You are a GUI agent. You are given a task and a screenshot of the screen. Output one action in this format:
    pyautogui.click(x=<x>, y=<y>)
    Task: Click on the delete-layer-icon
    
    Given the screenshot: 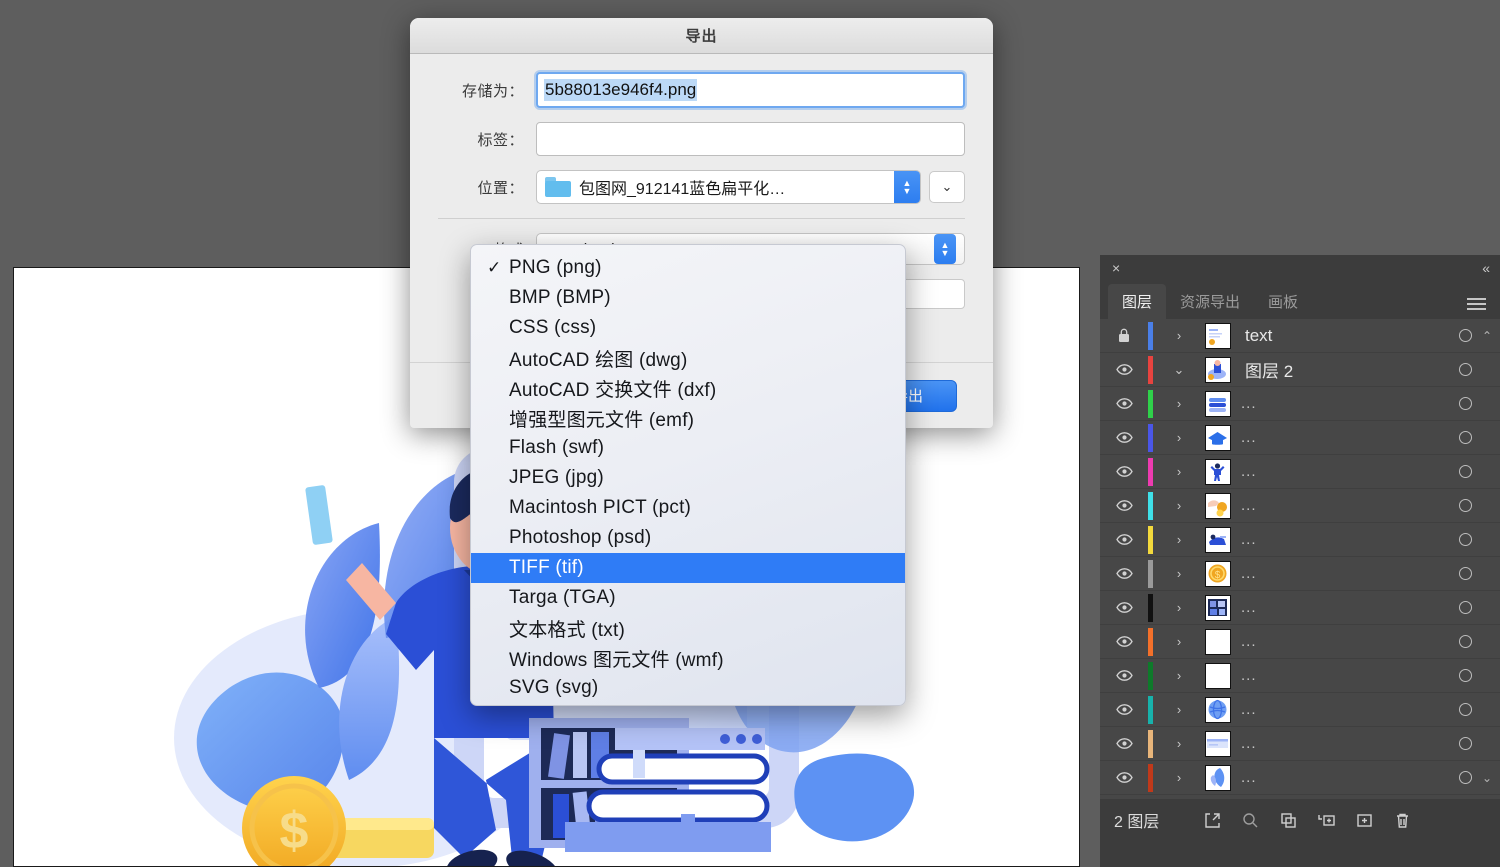 What is the action you would take?
    pyautogui.click(x=1402, y=820)
    